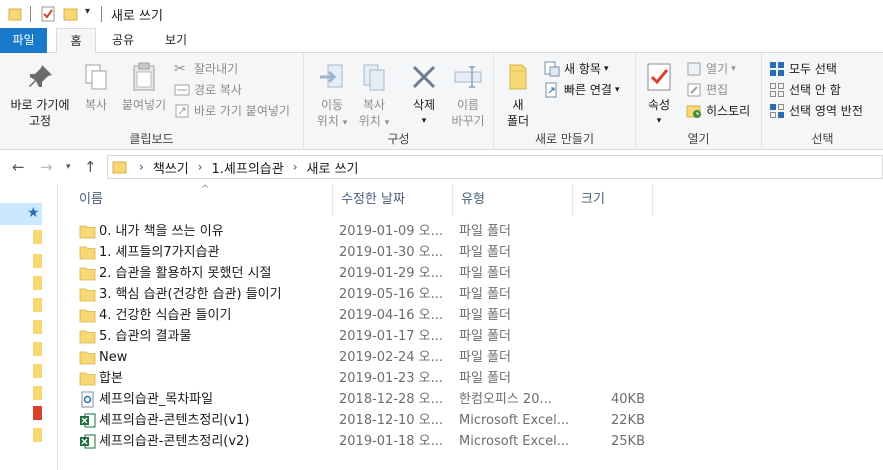 This screenshot has width=883, height=470. What do you see at coordinates (113, 357) in the screenshot?
I see `file-name: New` at bounding box center [113, 357].